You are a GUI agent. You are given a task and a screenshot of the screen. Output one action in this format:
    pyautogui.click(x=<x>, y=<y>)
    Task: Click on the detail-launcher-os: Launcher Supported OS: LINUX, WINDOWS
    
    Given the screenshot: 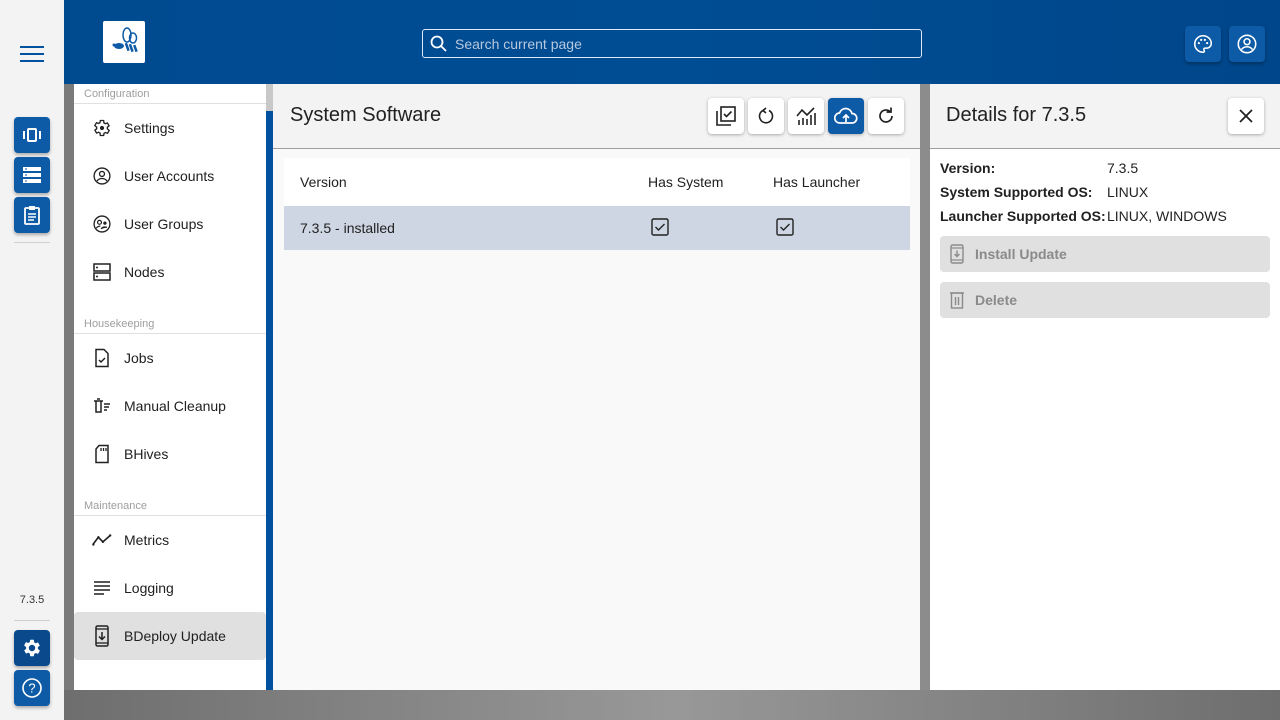 What is the action you would take?
    pyautogui.click(x=1083, y=216)
    